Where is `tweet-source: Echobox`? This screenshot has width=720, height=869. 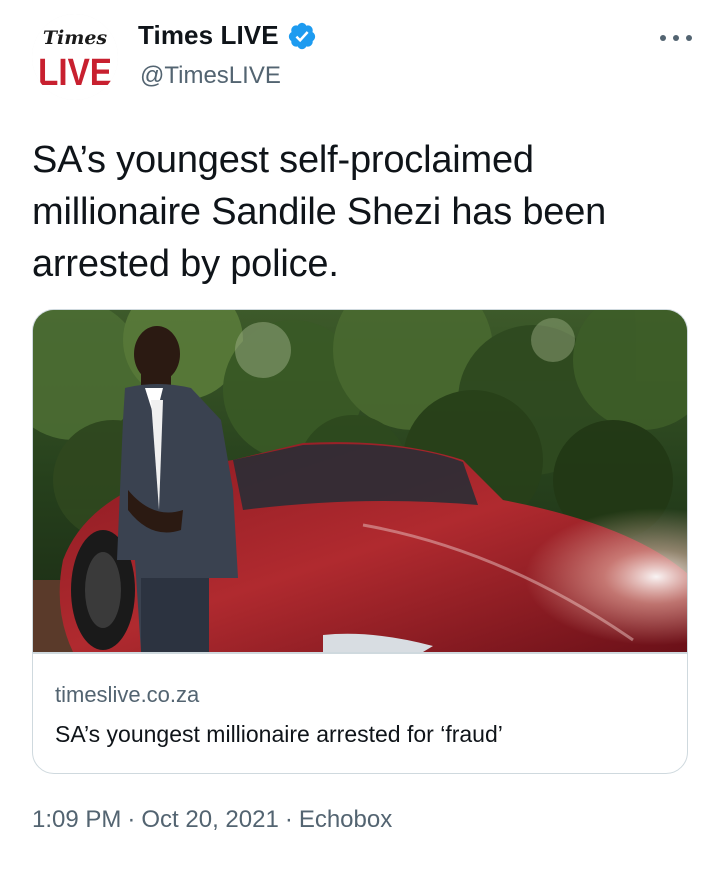 tweet-source: Echobox is located at coordinates (345, 820).